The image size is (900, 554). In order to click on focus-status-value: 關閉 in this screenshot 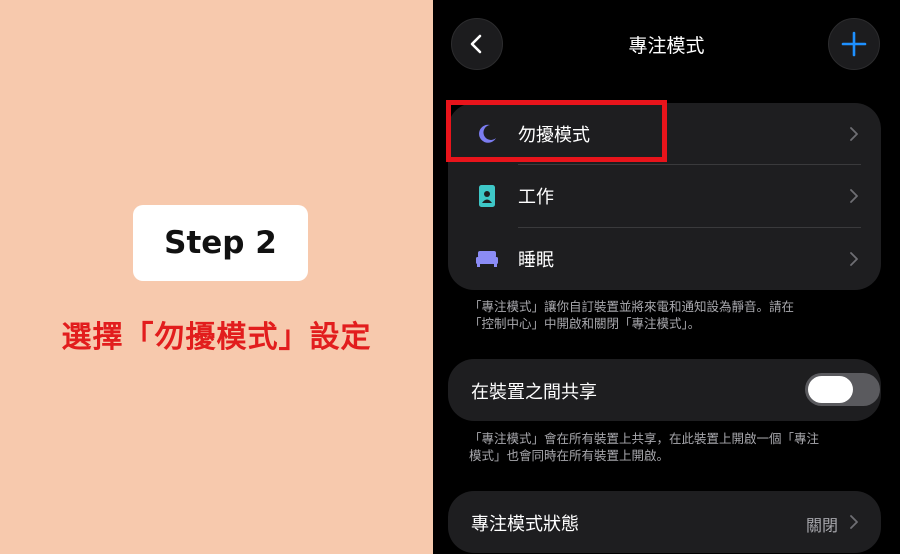, I will do `click(821, 525)`.